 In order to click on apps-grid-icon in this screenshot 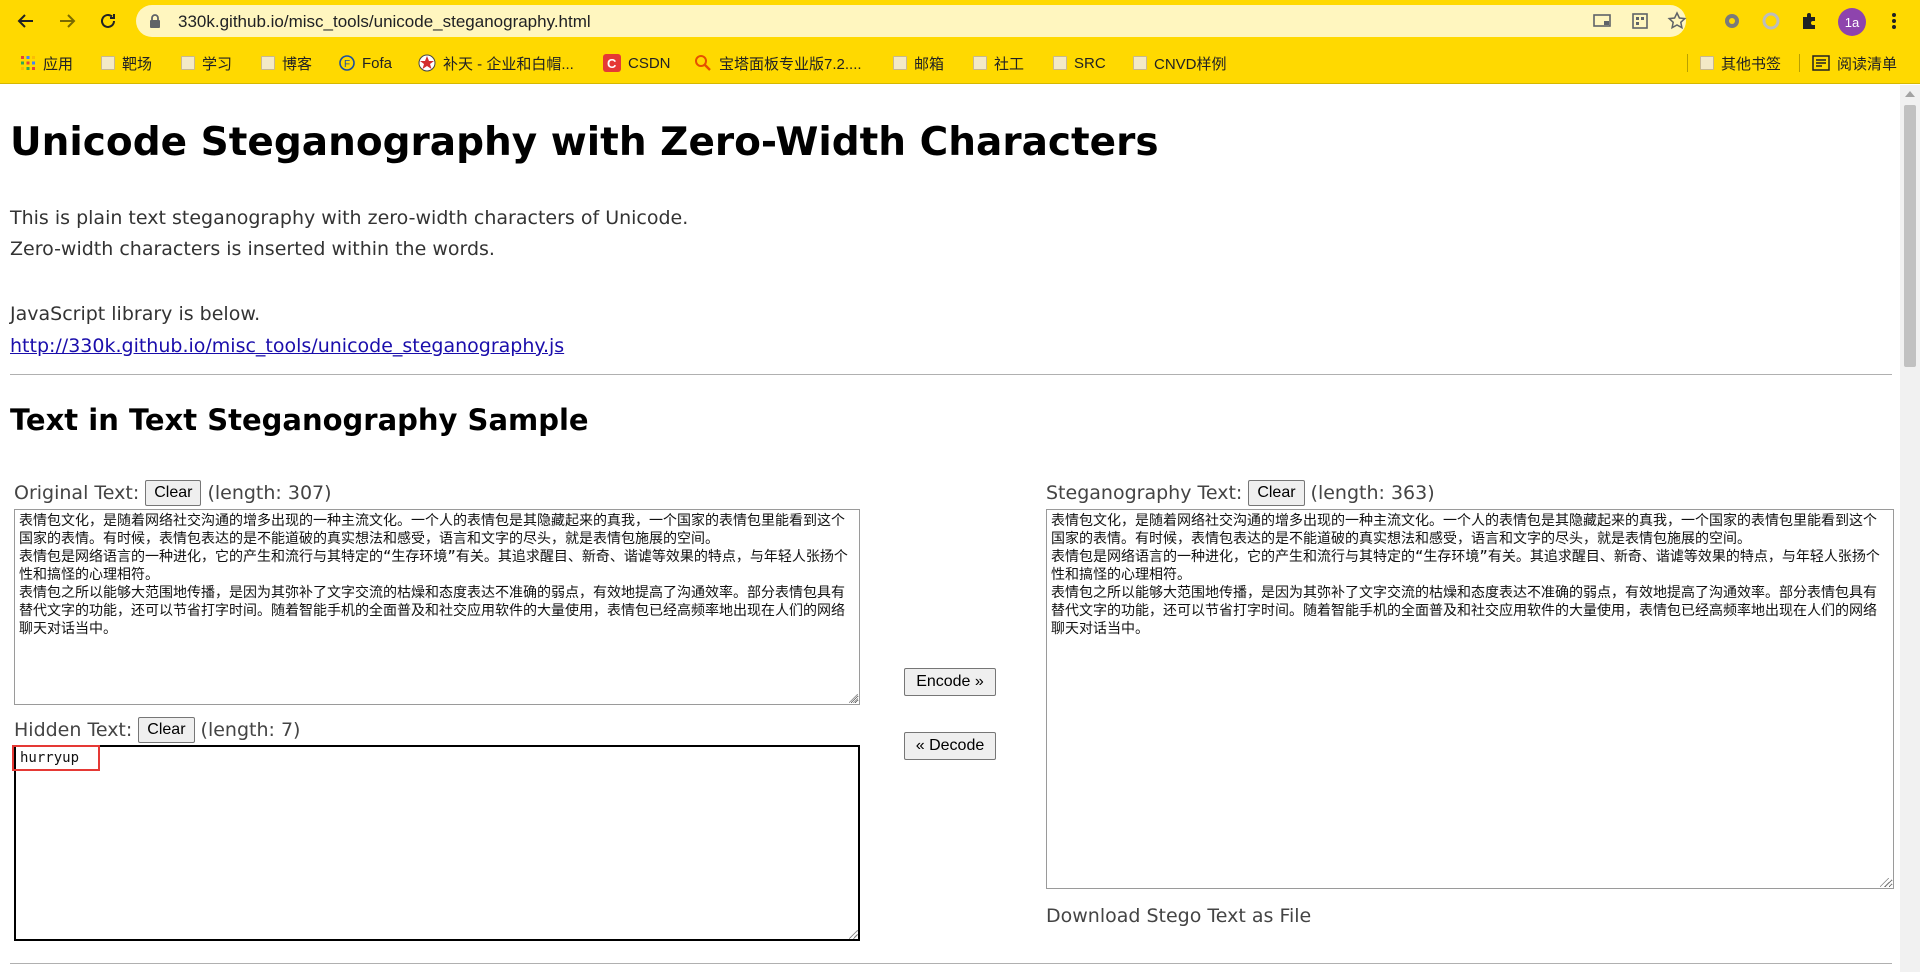, I will do `click(28, 63)`.